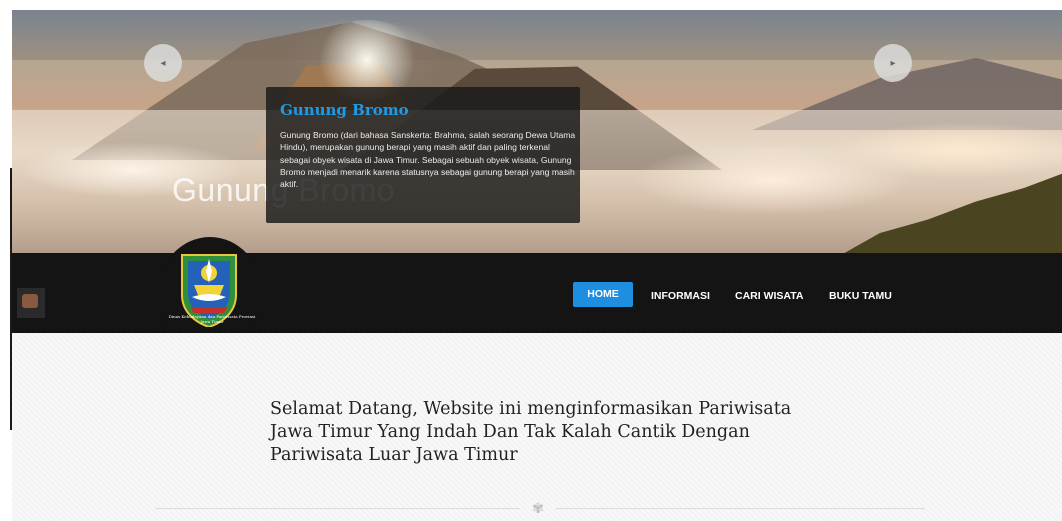 The image size is (1062, 521). Describe the element at coordinates (603, 294) in the screenshot. I see `nav-home: HOME` at that location.